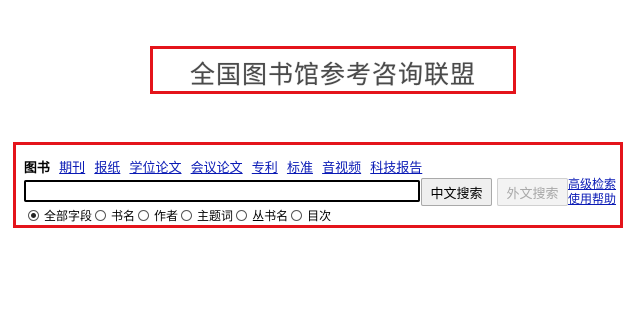 The width and height of the screenshot is (640, 335). What do you see at coordinates (107, 168) in the screenshot?
I see `tab-newspapers: 报纸` at bounding box center [107, 168].